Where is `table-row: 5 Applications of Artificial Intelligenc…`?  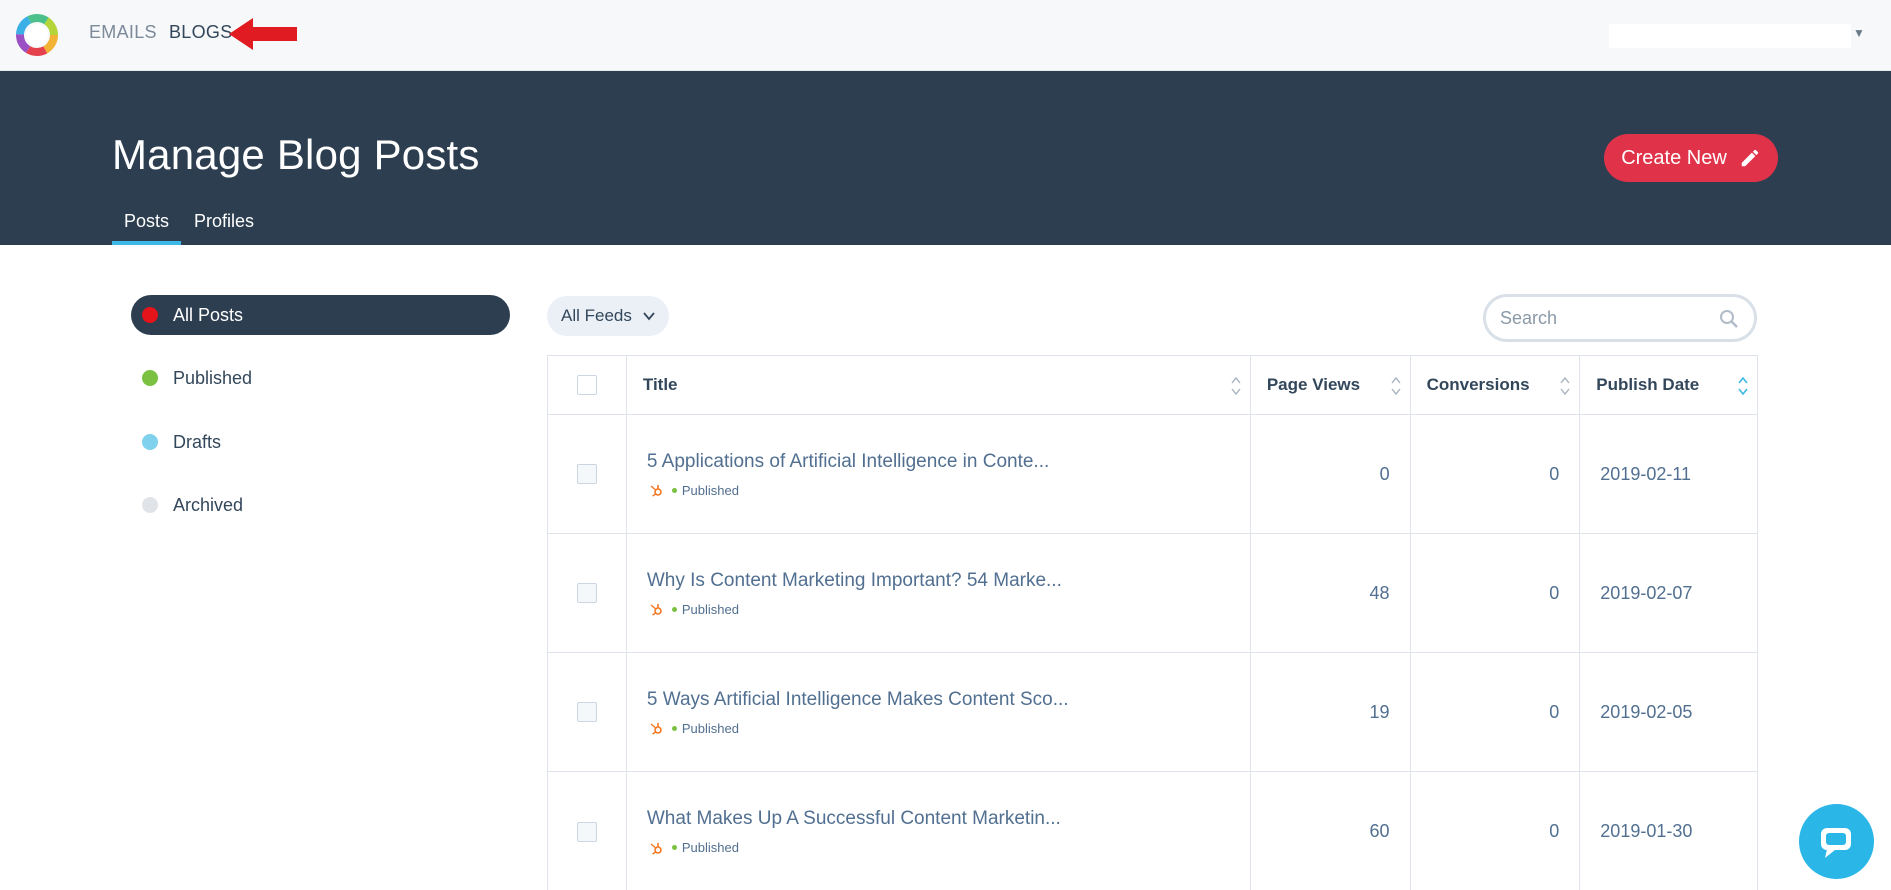
table-row: 5 Applications of Artificial Intelligenc… is located at coordinates (1152, 474).